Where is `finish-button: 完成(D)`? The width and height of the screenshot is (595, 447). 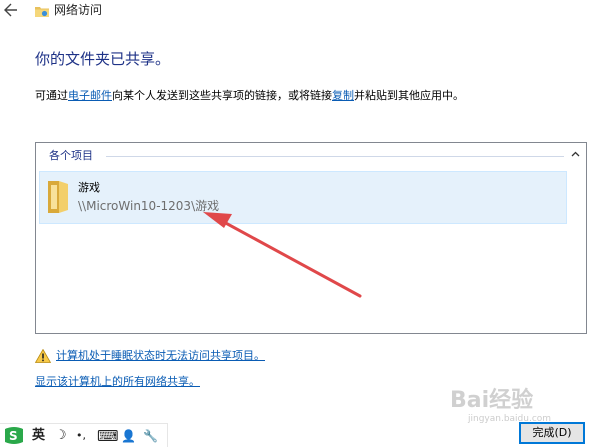
finish-button: 完成(D) is located at coordinates (552, 433).